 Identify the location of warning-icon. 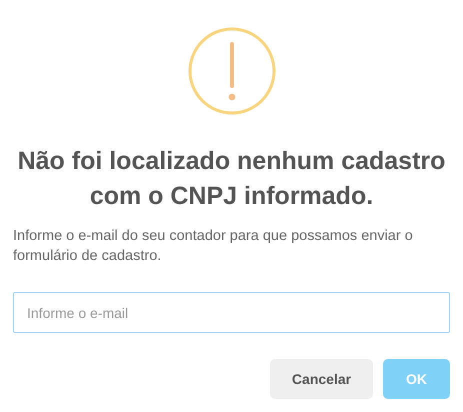
(231, 71).